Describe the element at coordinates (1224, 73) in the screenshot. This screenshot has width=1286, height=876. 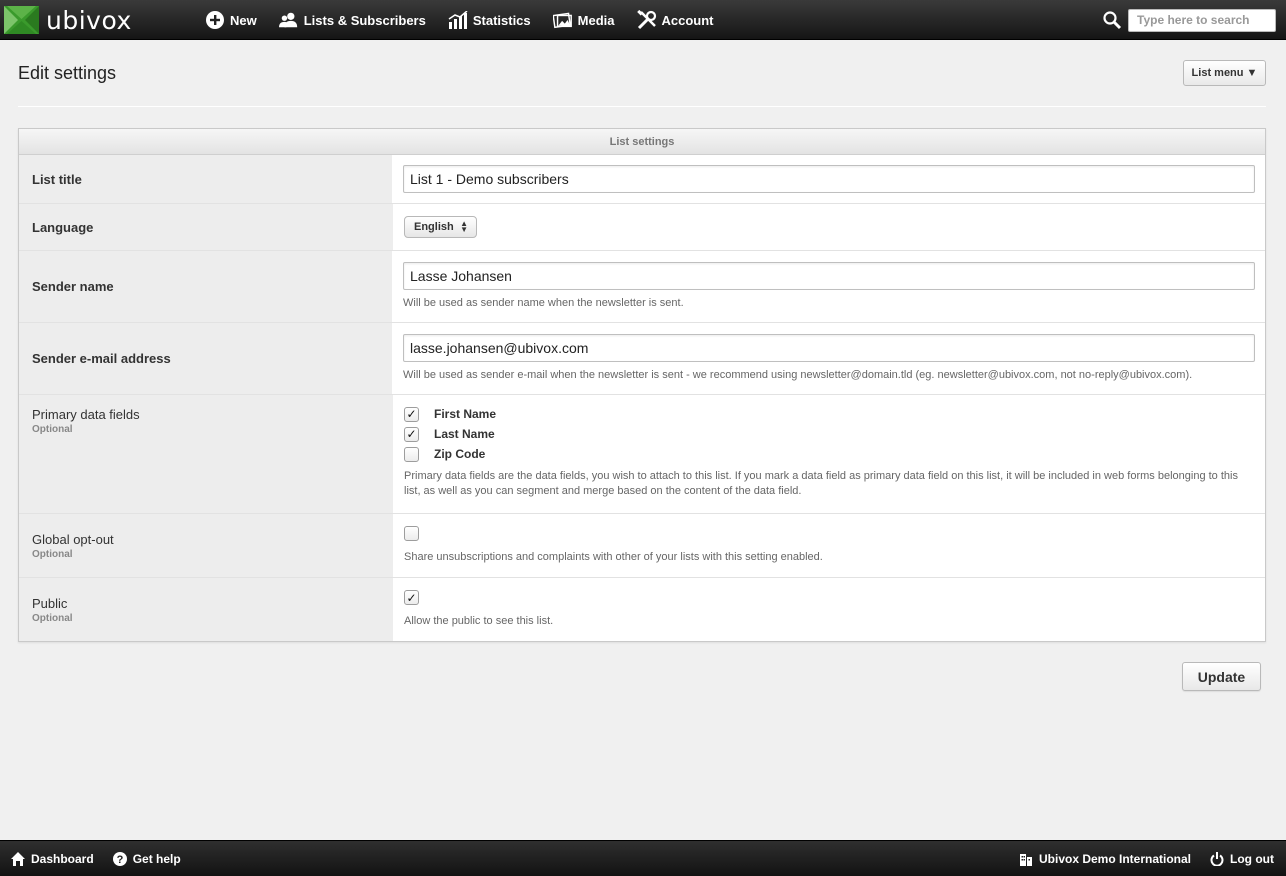
I see `list-menu-button: List menu ▼` at that location.